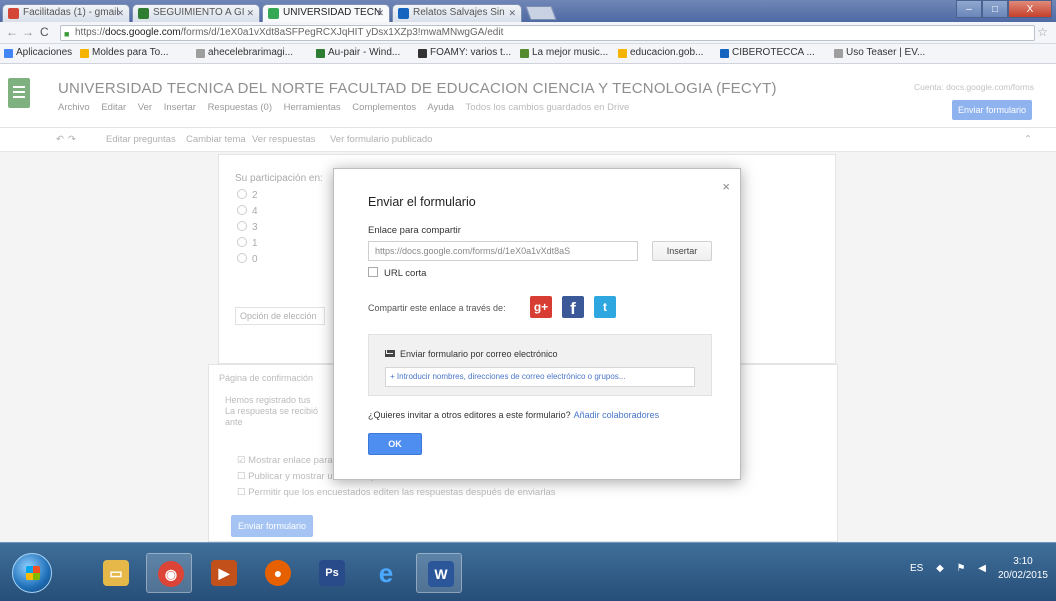  What do you see at coordinates (247, 259) in the screenshot?
I see `option-item: 0` at bounding box center [247, 259].